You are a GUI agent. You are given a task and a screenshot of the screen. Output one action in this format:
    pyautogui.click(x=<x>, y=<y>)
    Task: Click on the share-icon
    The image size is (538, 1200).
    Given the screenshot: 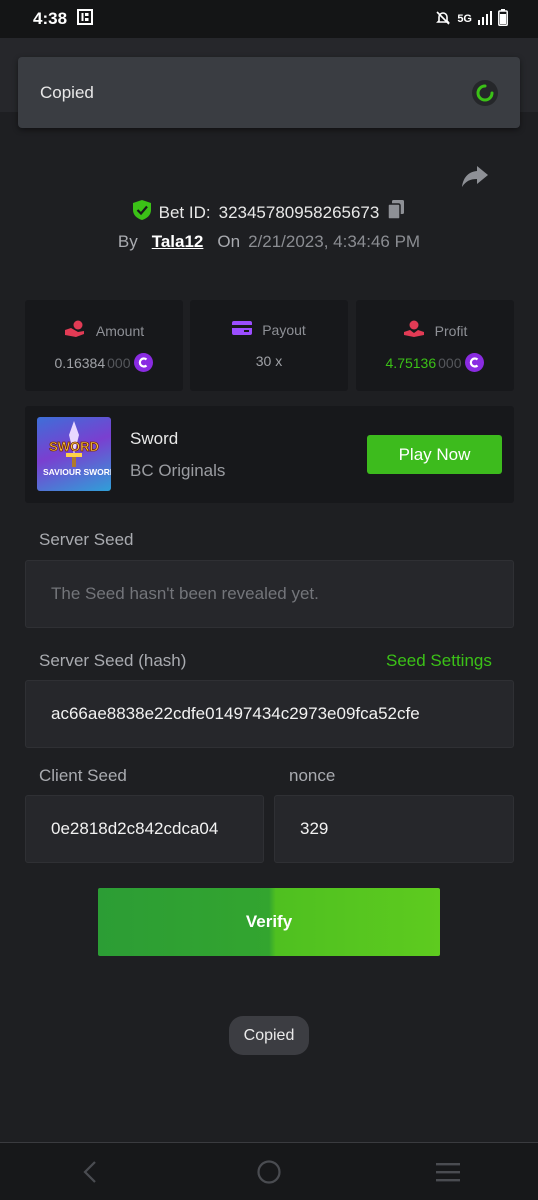 What is the action you would take?
    pyautogui.click(x=475, y=176)
    